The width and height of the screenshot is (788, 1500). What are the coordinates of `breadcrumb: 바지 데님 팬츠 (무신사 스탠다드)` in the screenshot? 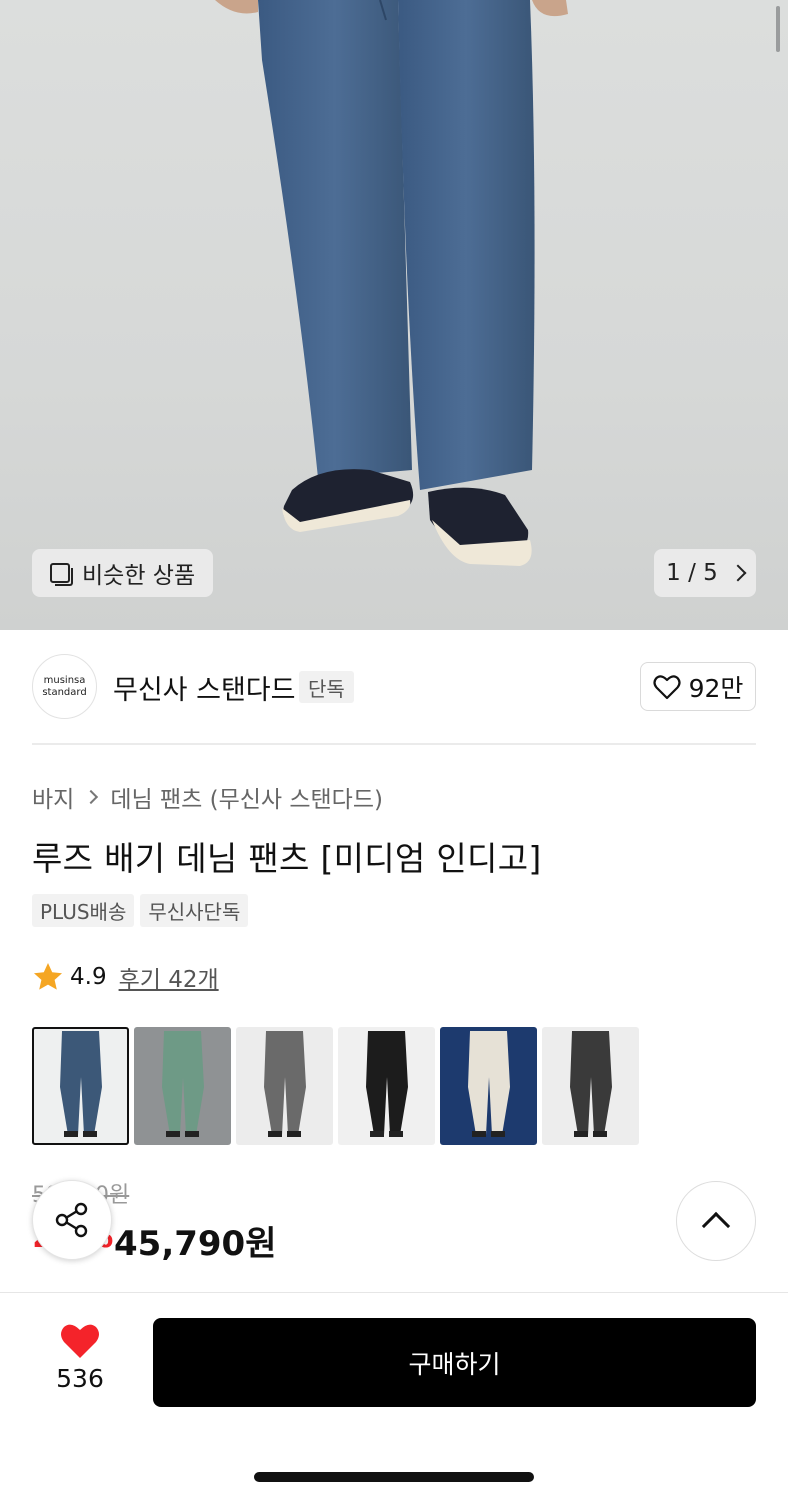 It's located at (207, 797).